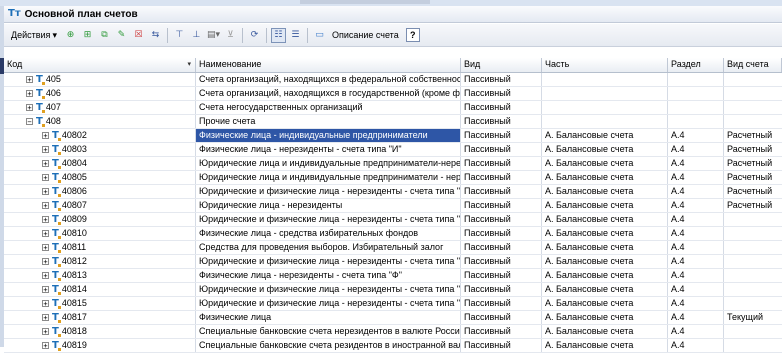 The image size is (782, 353). What do you see at coordinates (230, 35) in the screenshot?
I see `clear-filter-icon: ⊻` at bounding box center [230, 35].